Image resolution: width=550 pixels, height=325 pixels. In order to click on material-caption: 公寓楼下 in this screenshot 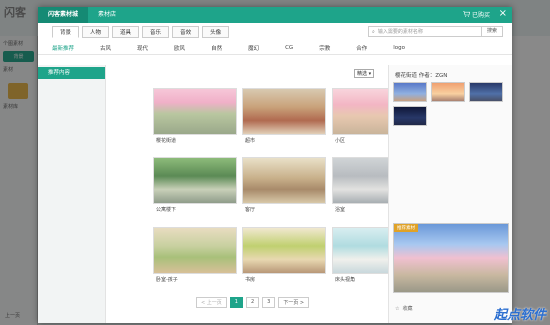, I will do `click(166, 210)`.